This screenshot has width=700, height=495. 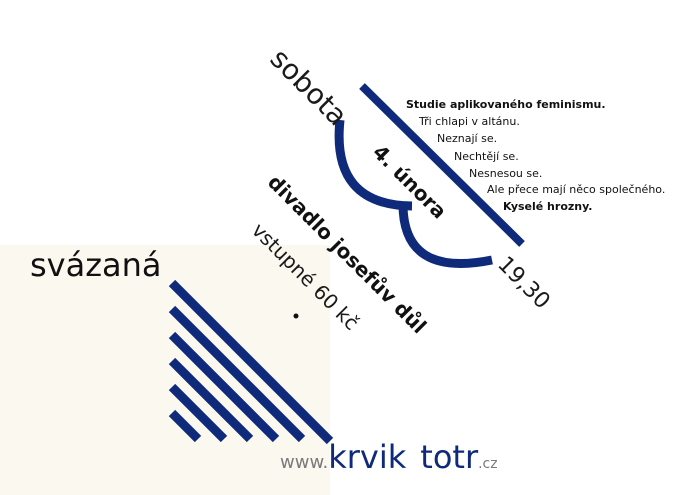 What do you see at coordinates (251, 362) in the screenshot?
I see `stripe-triangle` at bounding box center [251, 362].